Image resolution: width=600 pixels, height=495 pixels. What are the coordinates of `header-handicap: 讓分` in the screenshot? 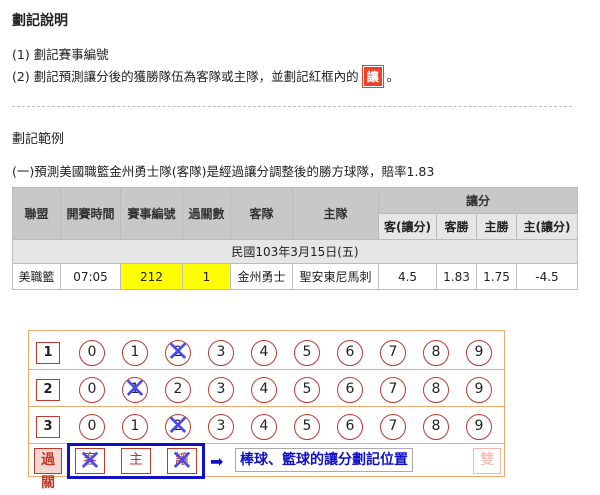 It's located at (478, 200).